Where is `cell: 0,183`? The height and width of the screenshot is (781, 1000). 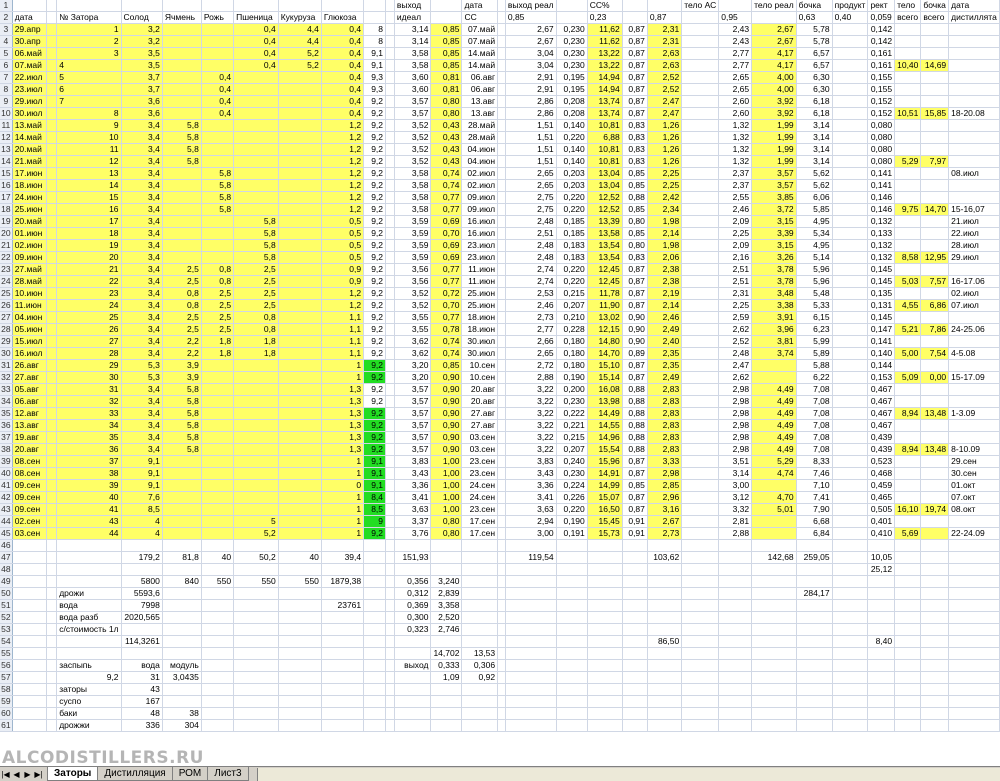 cell: 0,183 is located at coordinates (572, 245).